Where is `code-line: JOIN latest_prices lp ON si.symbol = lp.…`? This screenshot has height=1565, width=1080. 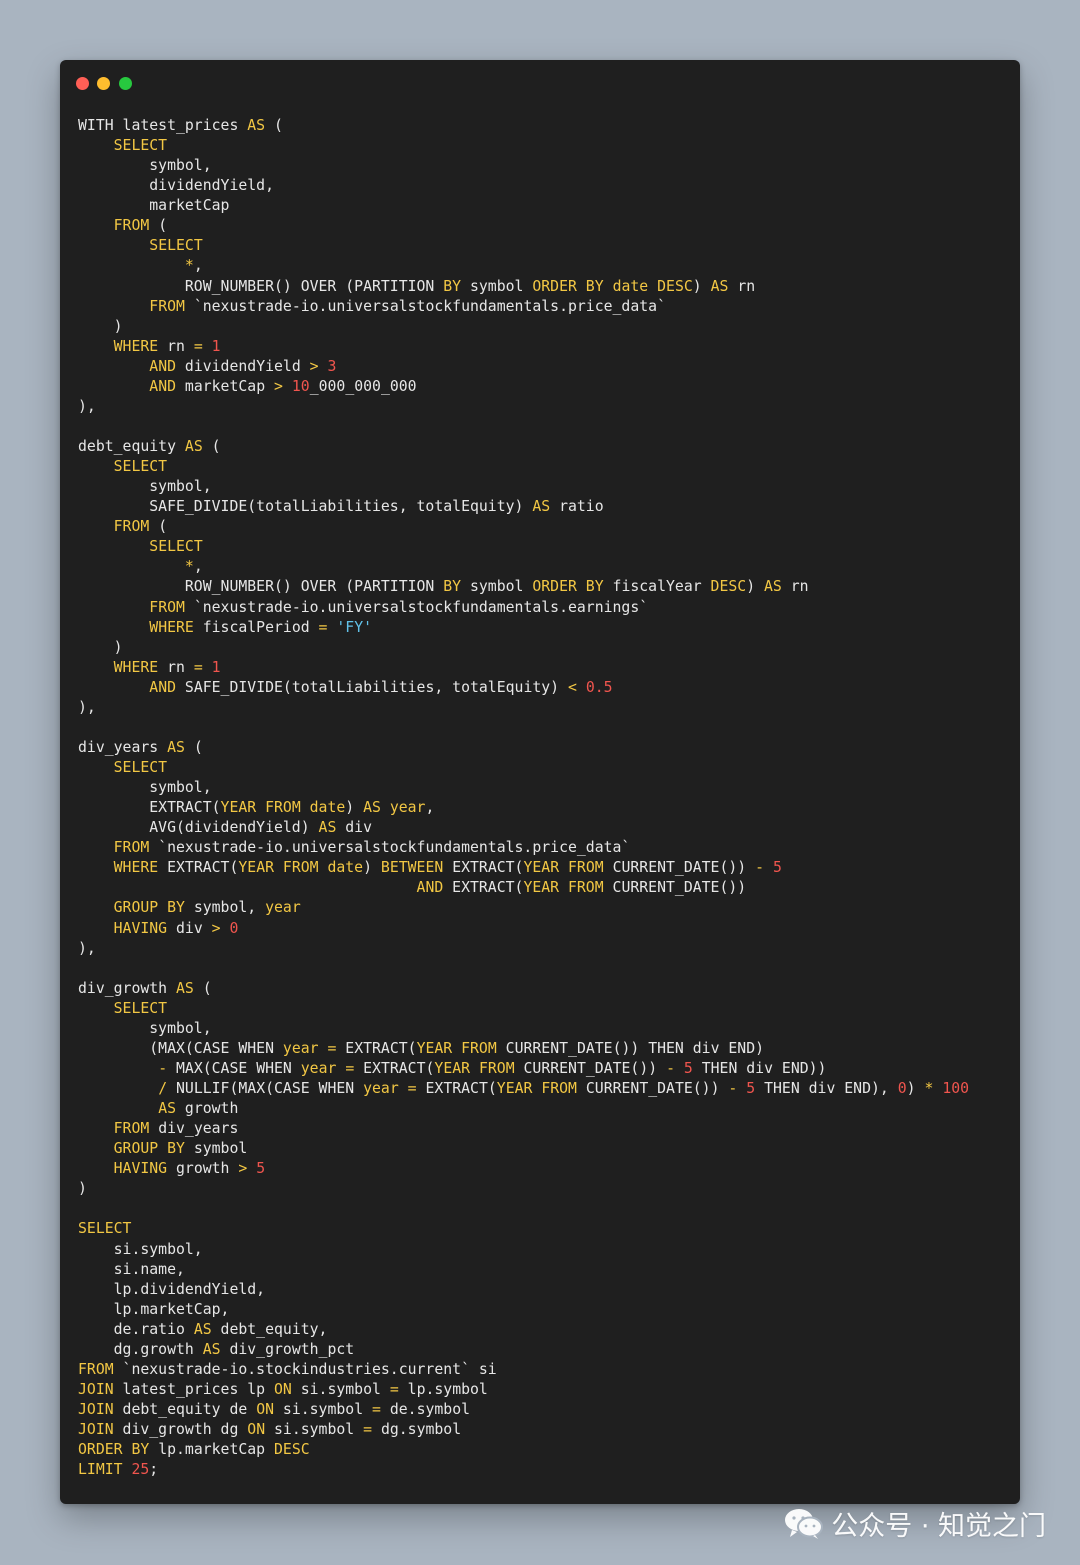 code-line: JOIN latest_prices lp ON si.symbol = lp.… is located at coordinates (543, 1390).